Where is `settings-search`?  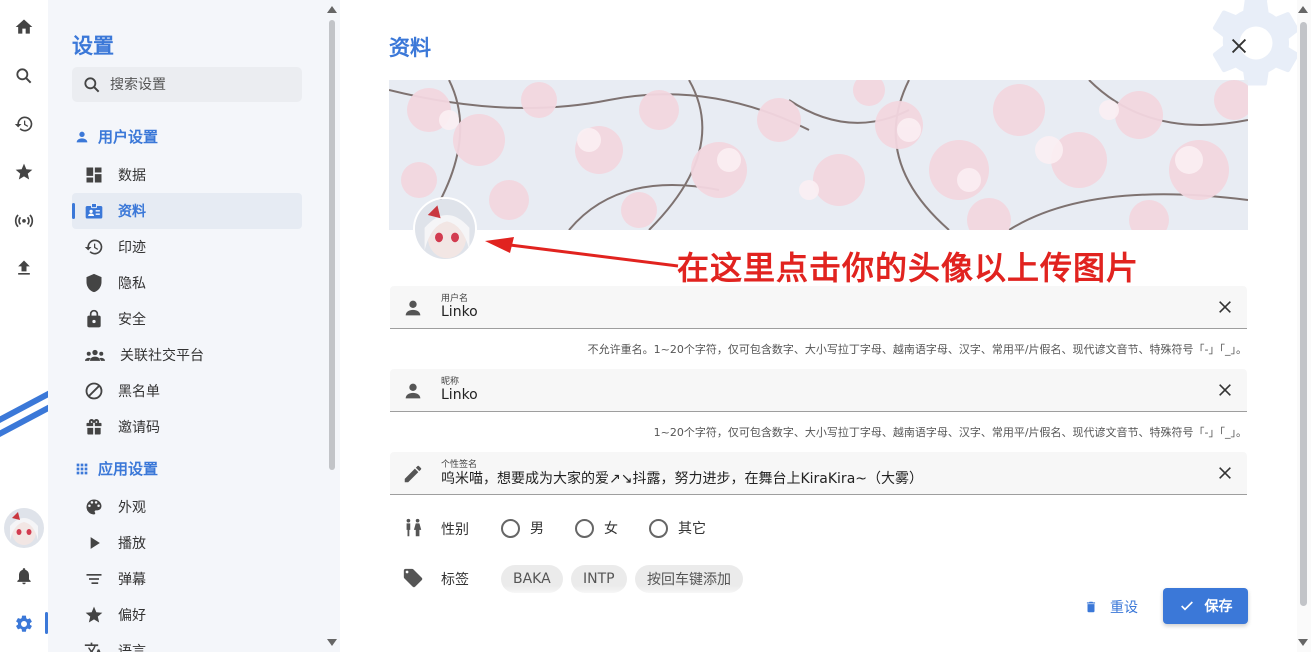
settings-search is located at coordinates (187, 84).